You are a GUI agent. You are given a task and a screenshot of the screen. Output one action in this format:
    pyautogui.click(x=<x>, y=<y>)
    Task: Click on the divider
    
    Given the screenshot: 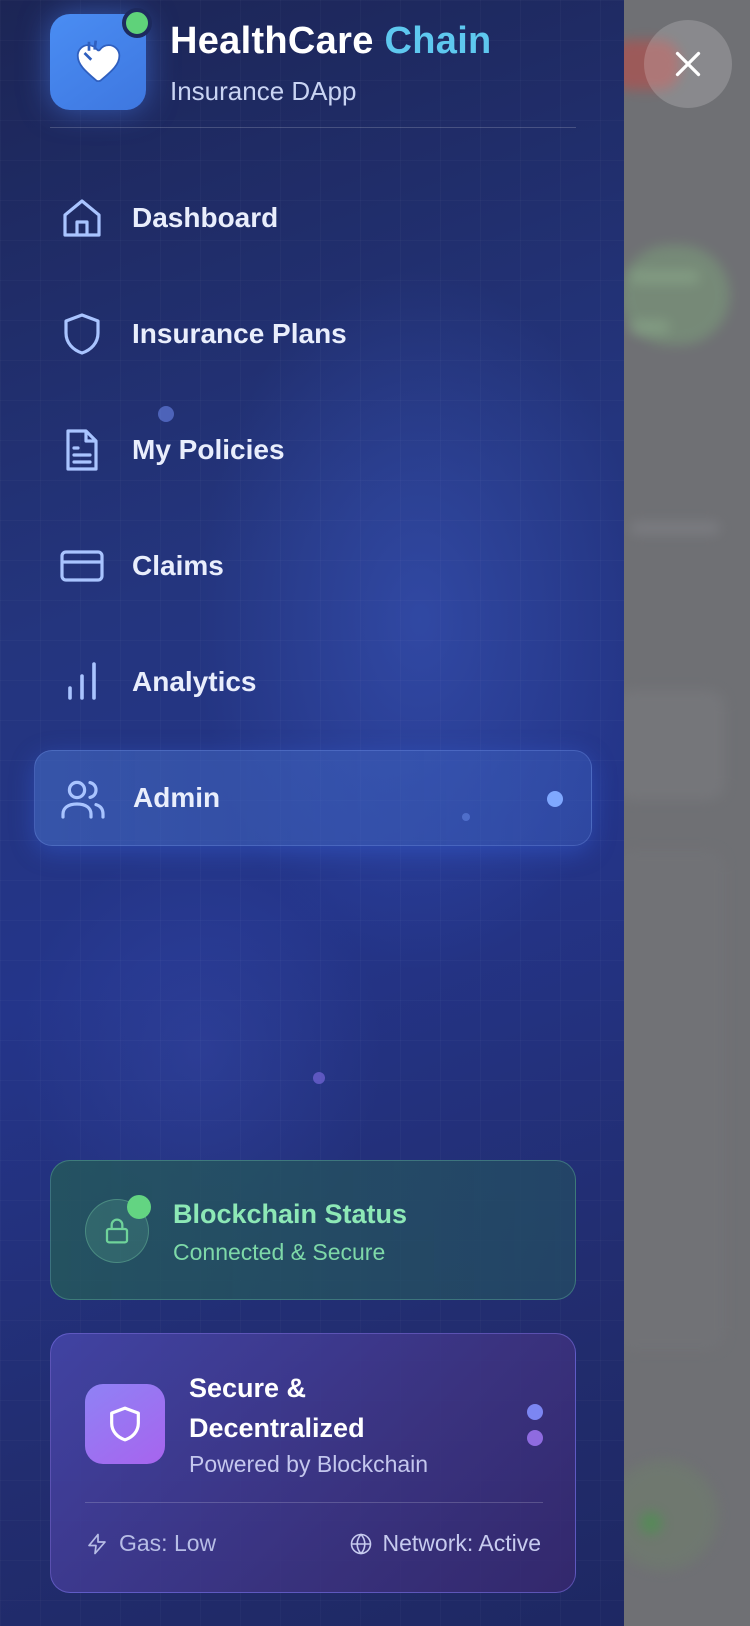 What is the action you would take?
    pyautogui.click(x=314, y=1502)
    